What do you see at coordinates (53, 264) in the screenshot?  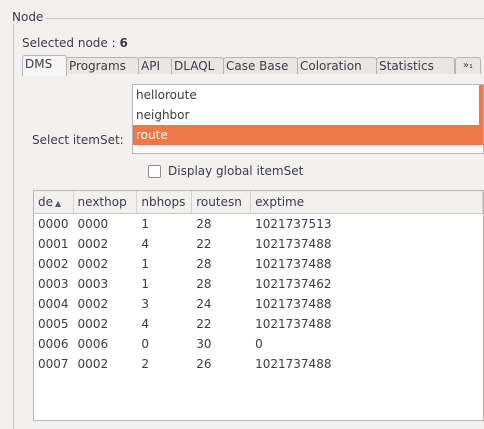 I see `cell-de: 0002` at bounding box center [53, 264].